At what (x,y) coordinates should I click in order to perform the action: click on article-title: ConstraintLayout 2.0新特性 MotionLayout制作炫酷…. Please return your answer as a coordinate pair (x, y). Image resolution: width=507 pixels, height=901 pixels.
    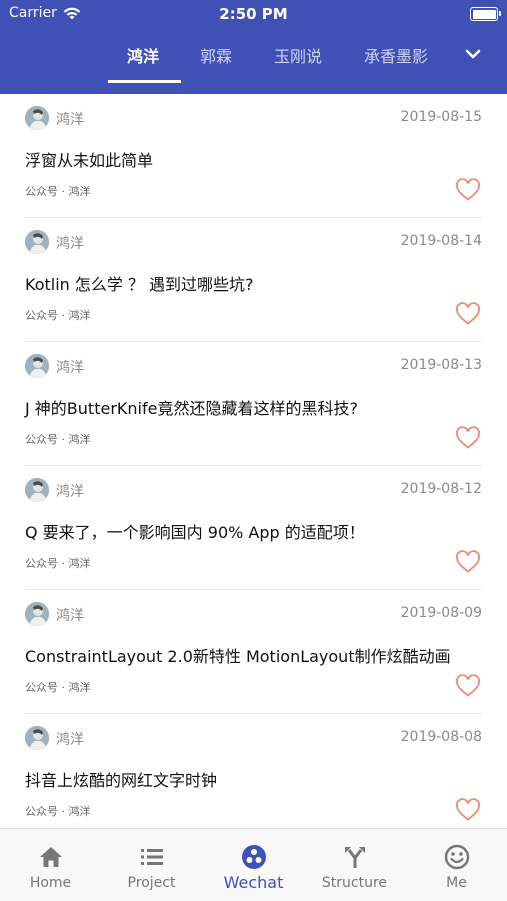
    Looking at the image, I should click on (256, 655).